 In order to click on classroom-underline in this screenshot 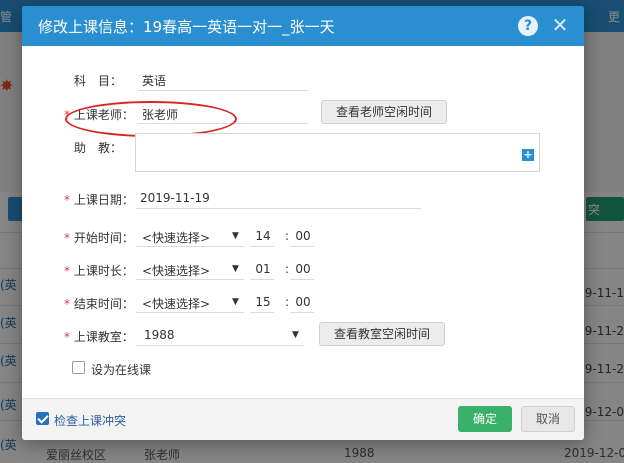, I will do `click(220, 345)`.